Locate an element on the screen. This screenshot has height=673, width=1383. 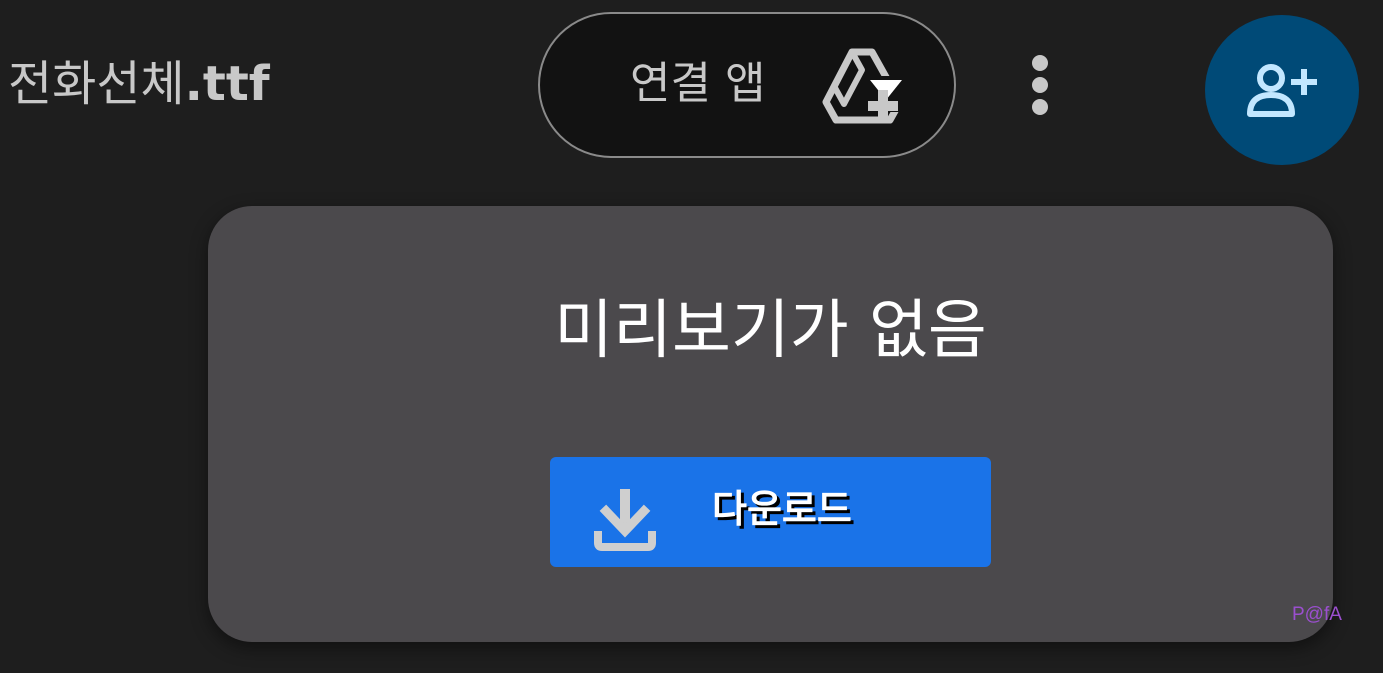
download-button: 다운로드 is located at coordinates (770, 512).